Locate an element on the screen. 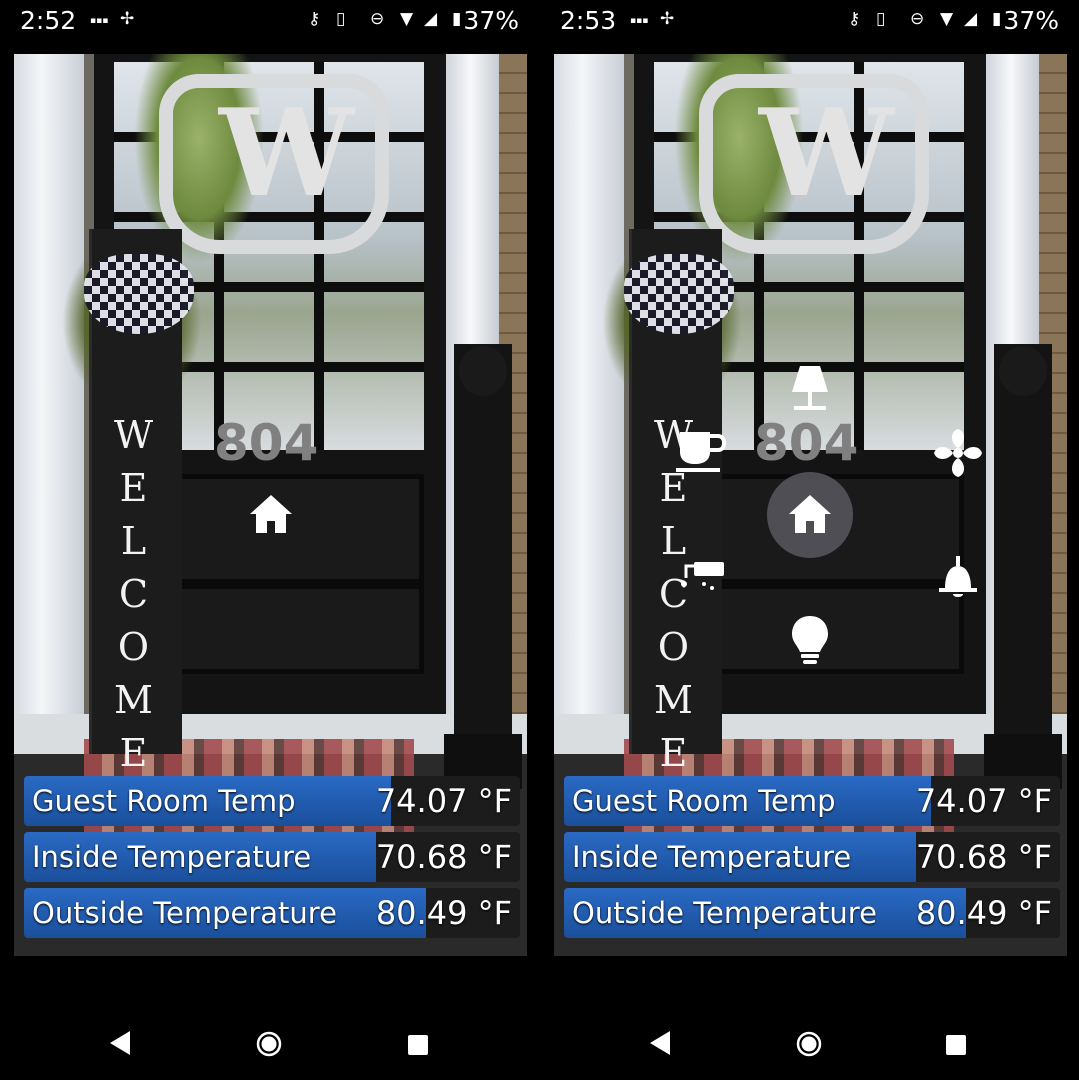  heater-icon is located at coordinates (702, 578).